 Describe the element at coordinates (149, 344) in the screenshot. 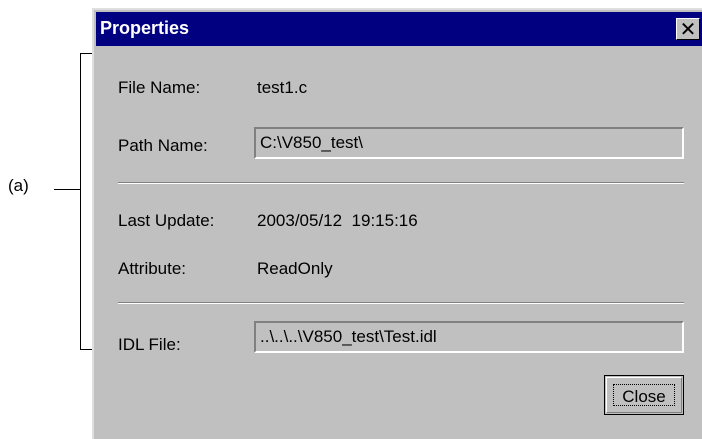

I see `idl-file-label: IDL File:` at that location.